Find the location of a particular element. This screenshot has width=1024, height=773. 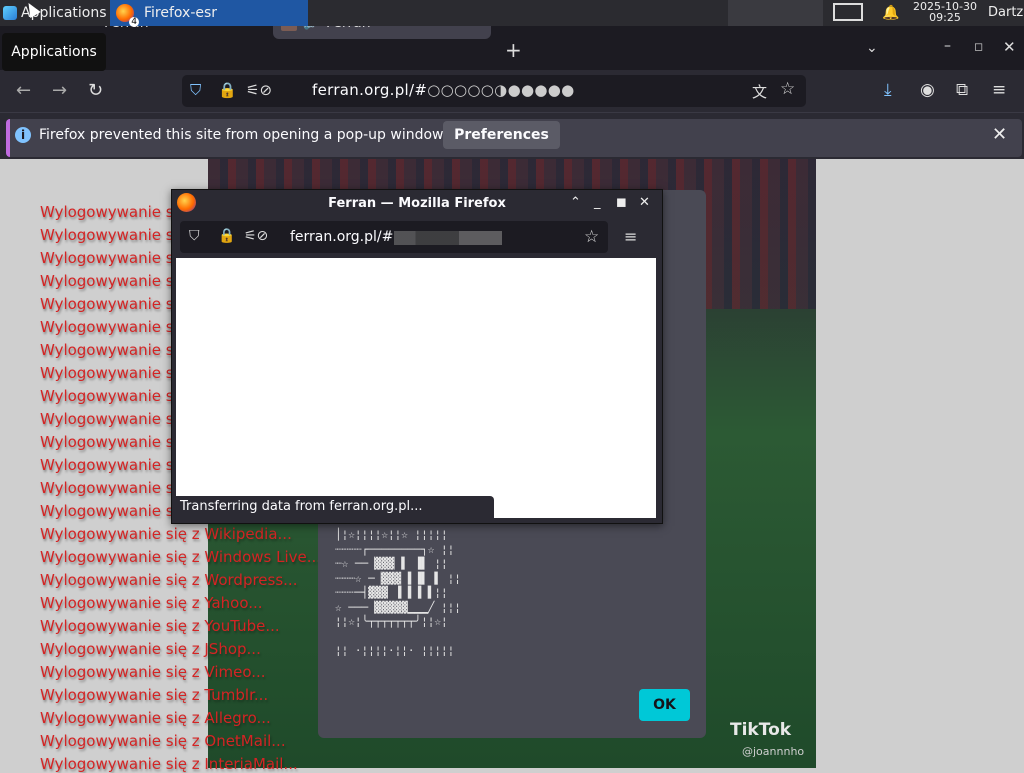

window-maximize-button: ◻ is located at coordinates (978, 46).